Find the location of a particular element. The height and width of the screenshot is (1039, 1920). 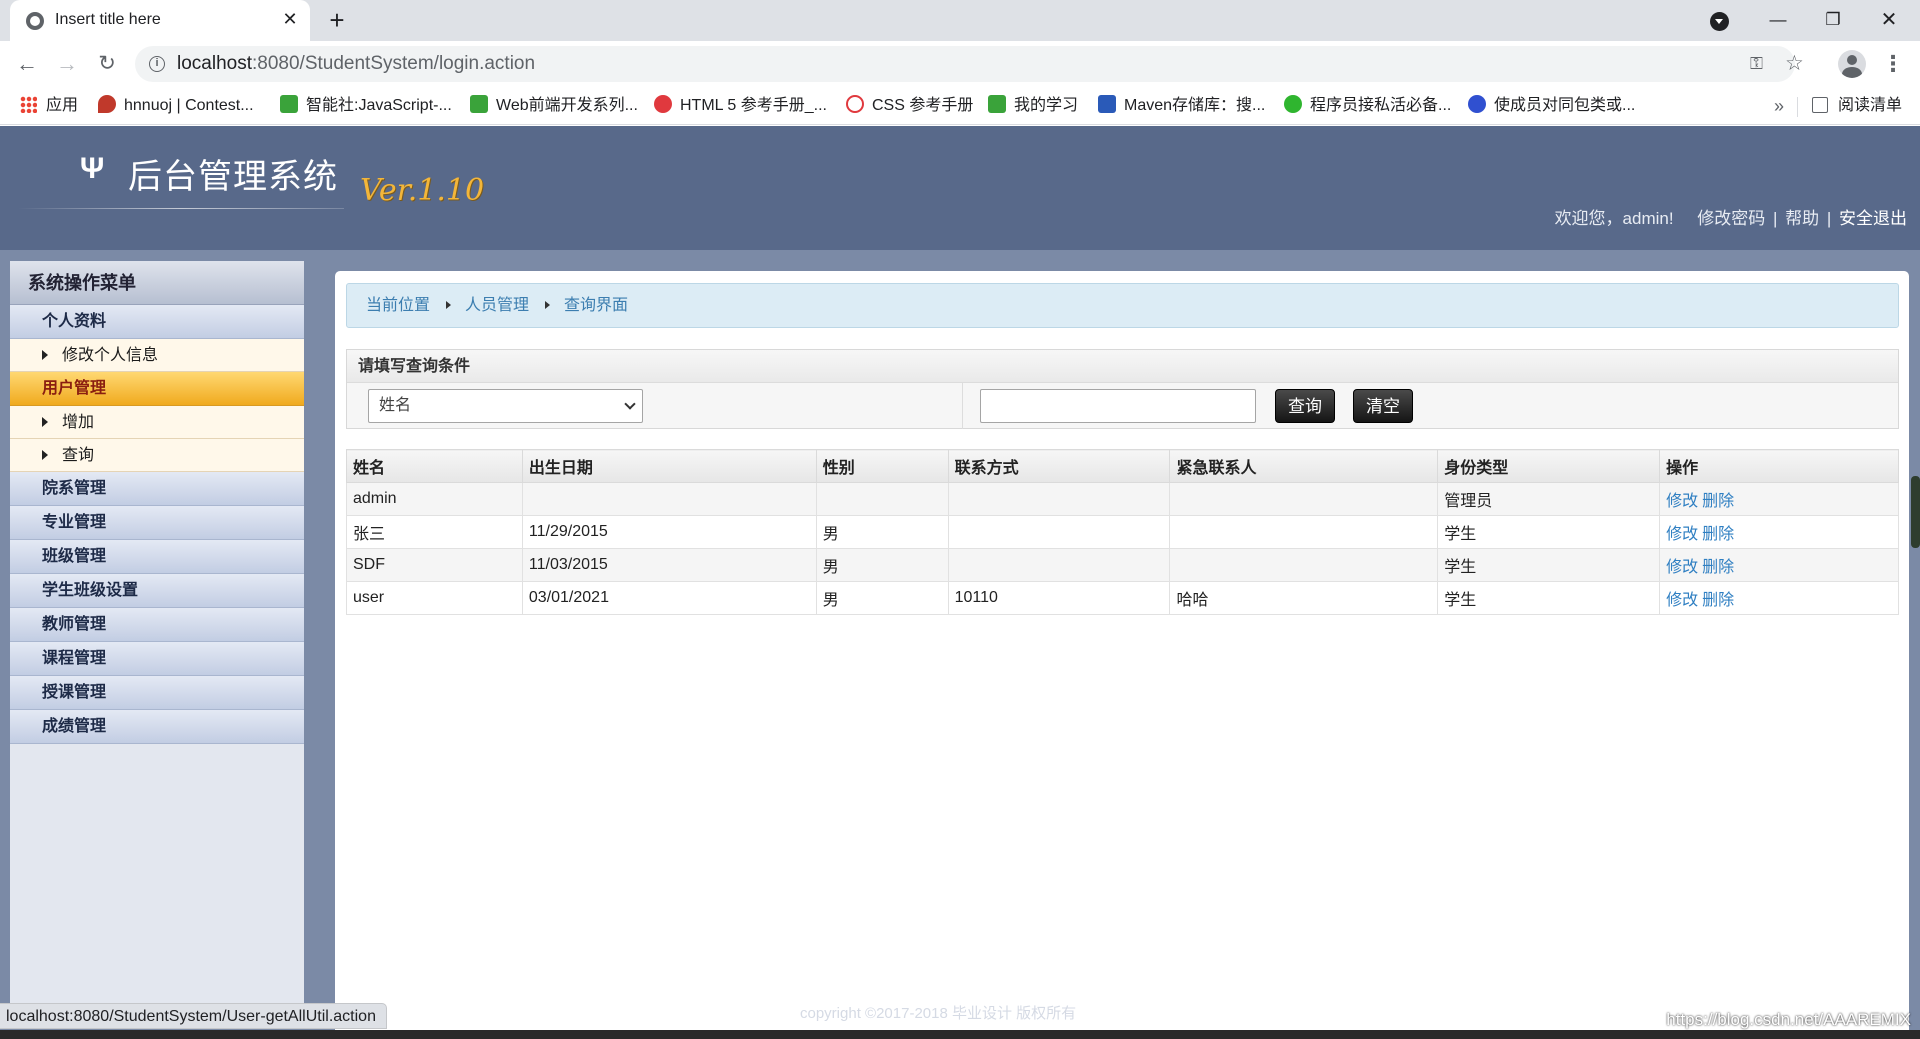

reload-icon: ↻ is located at coordinates (107, 64).